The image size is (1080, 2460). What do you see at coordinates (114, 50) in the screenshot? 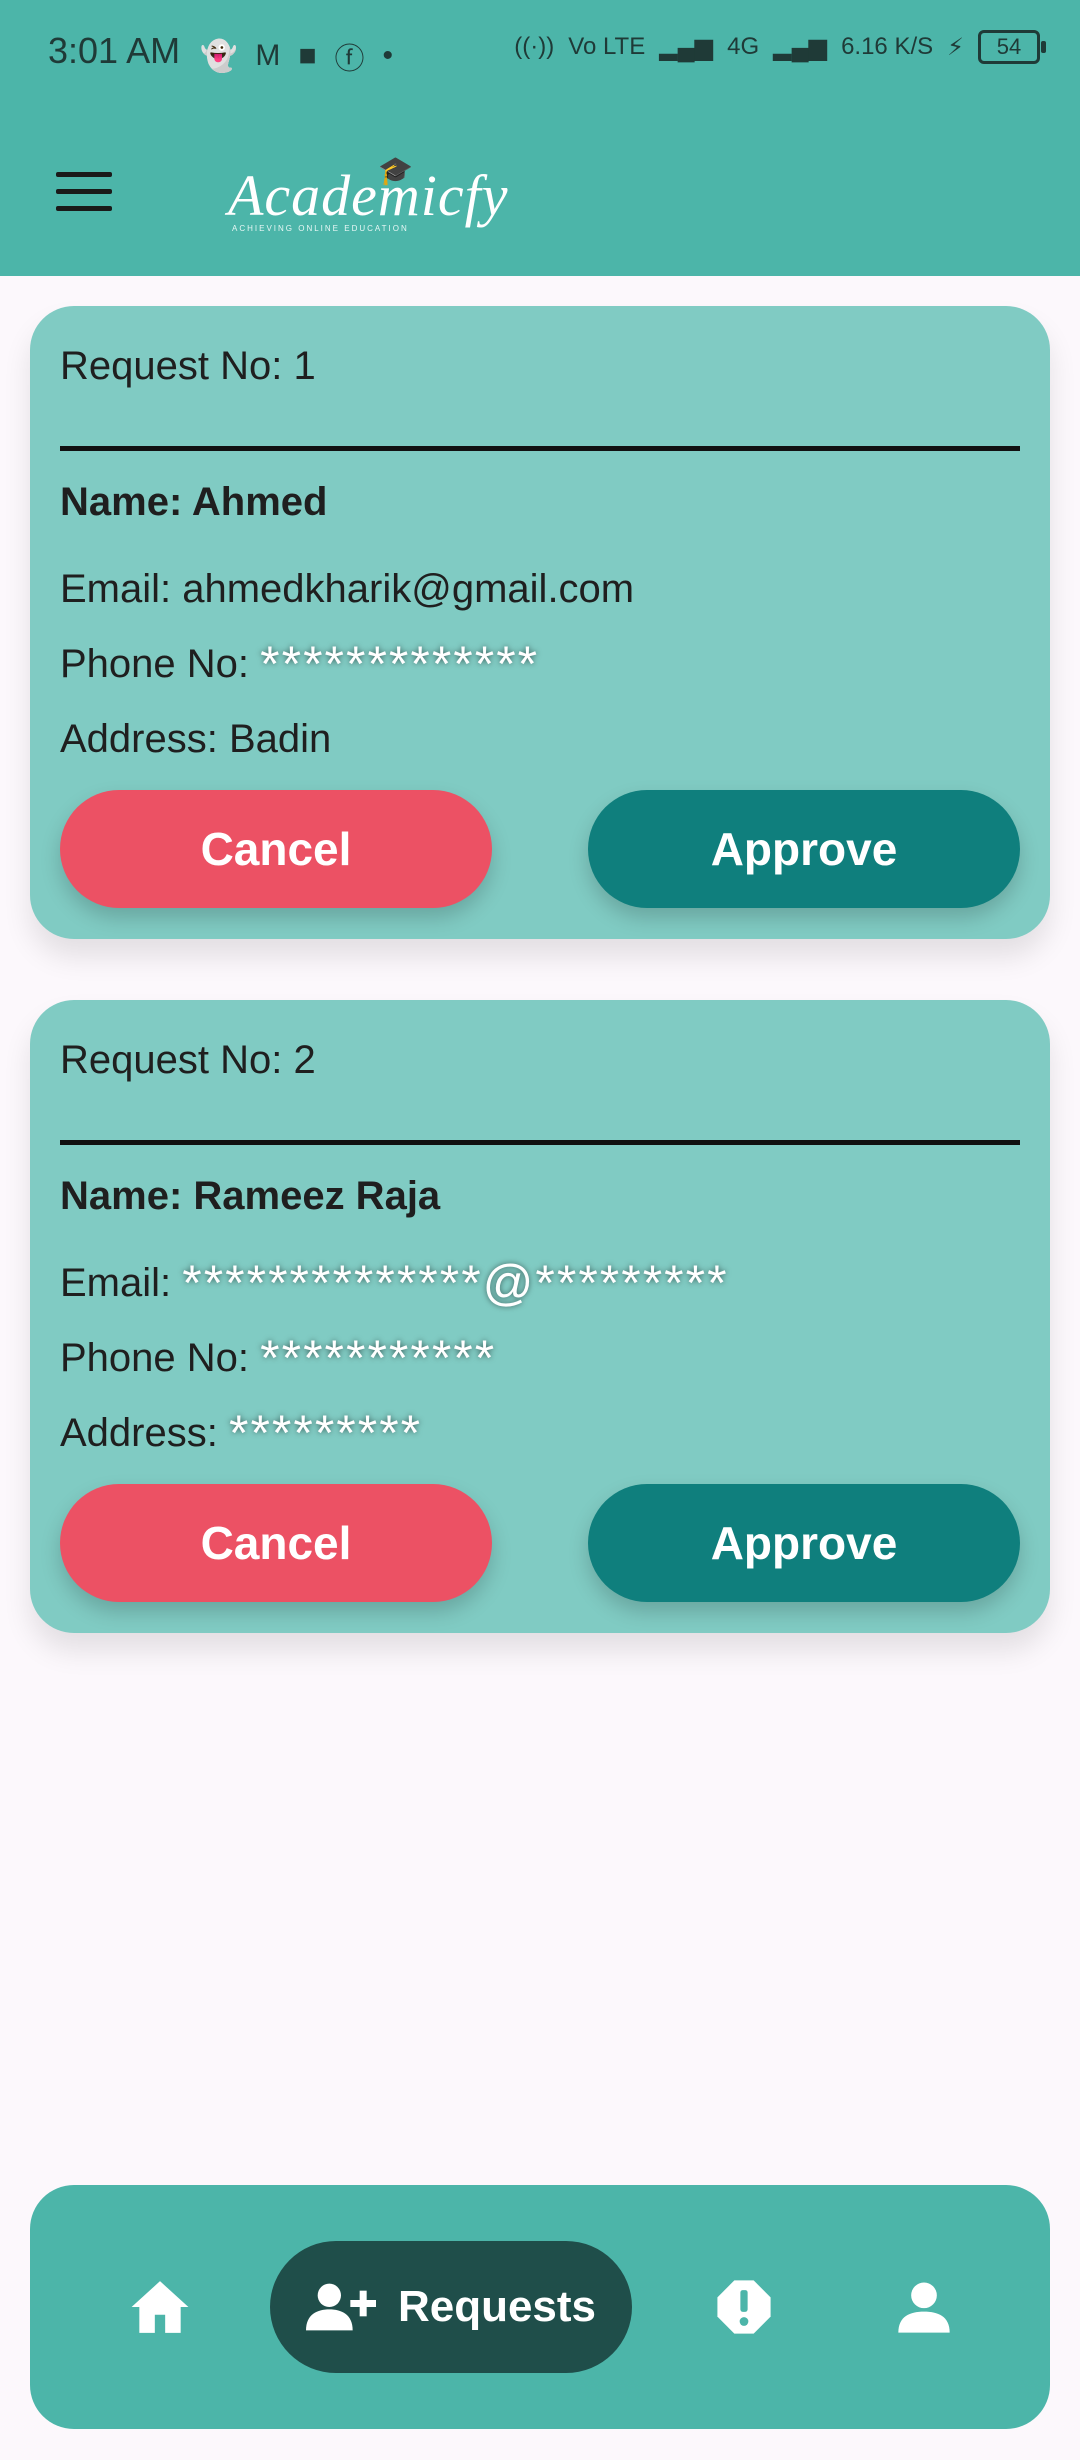
I see `status-time: 3:01 AM` at bounding box center [114, 50].